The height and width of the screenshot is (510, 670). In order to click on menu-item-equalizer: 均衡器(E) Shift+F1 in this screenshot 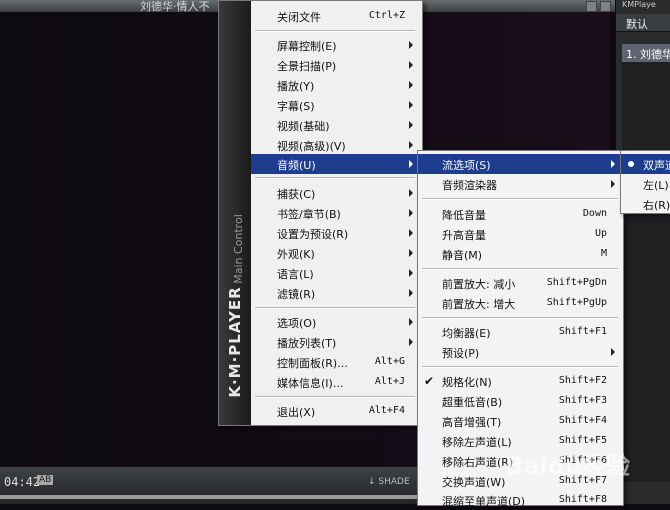, I will do `click(519, 332)`.